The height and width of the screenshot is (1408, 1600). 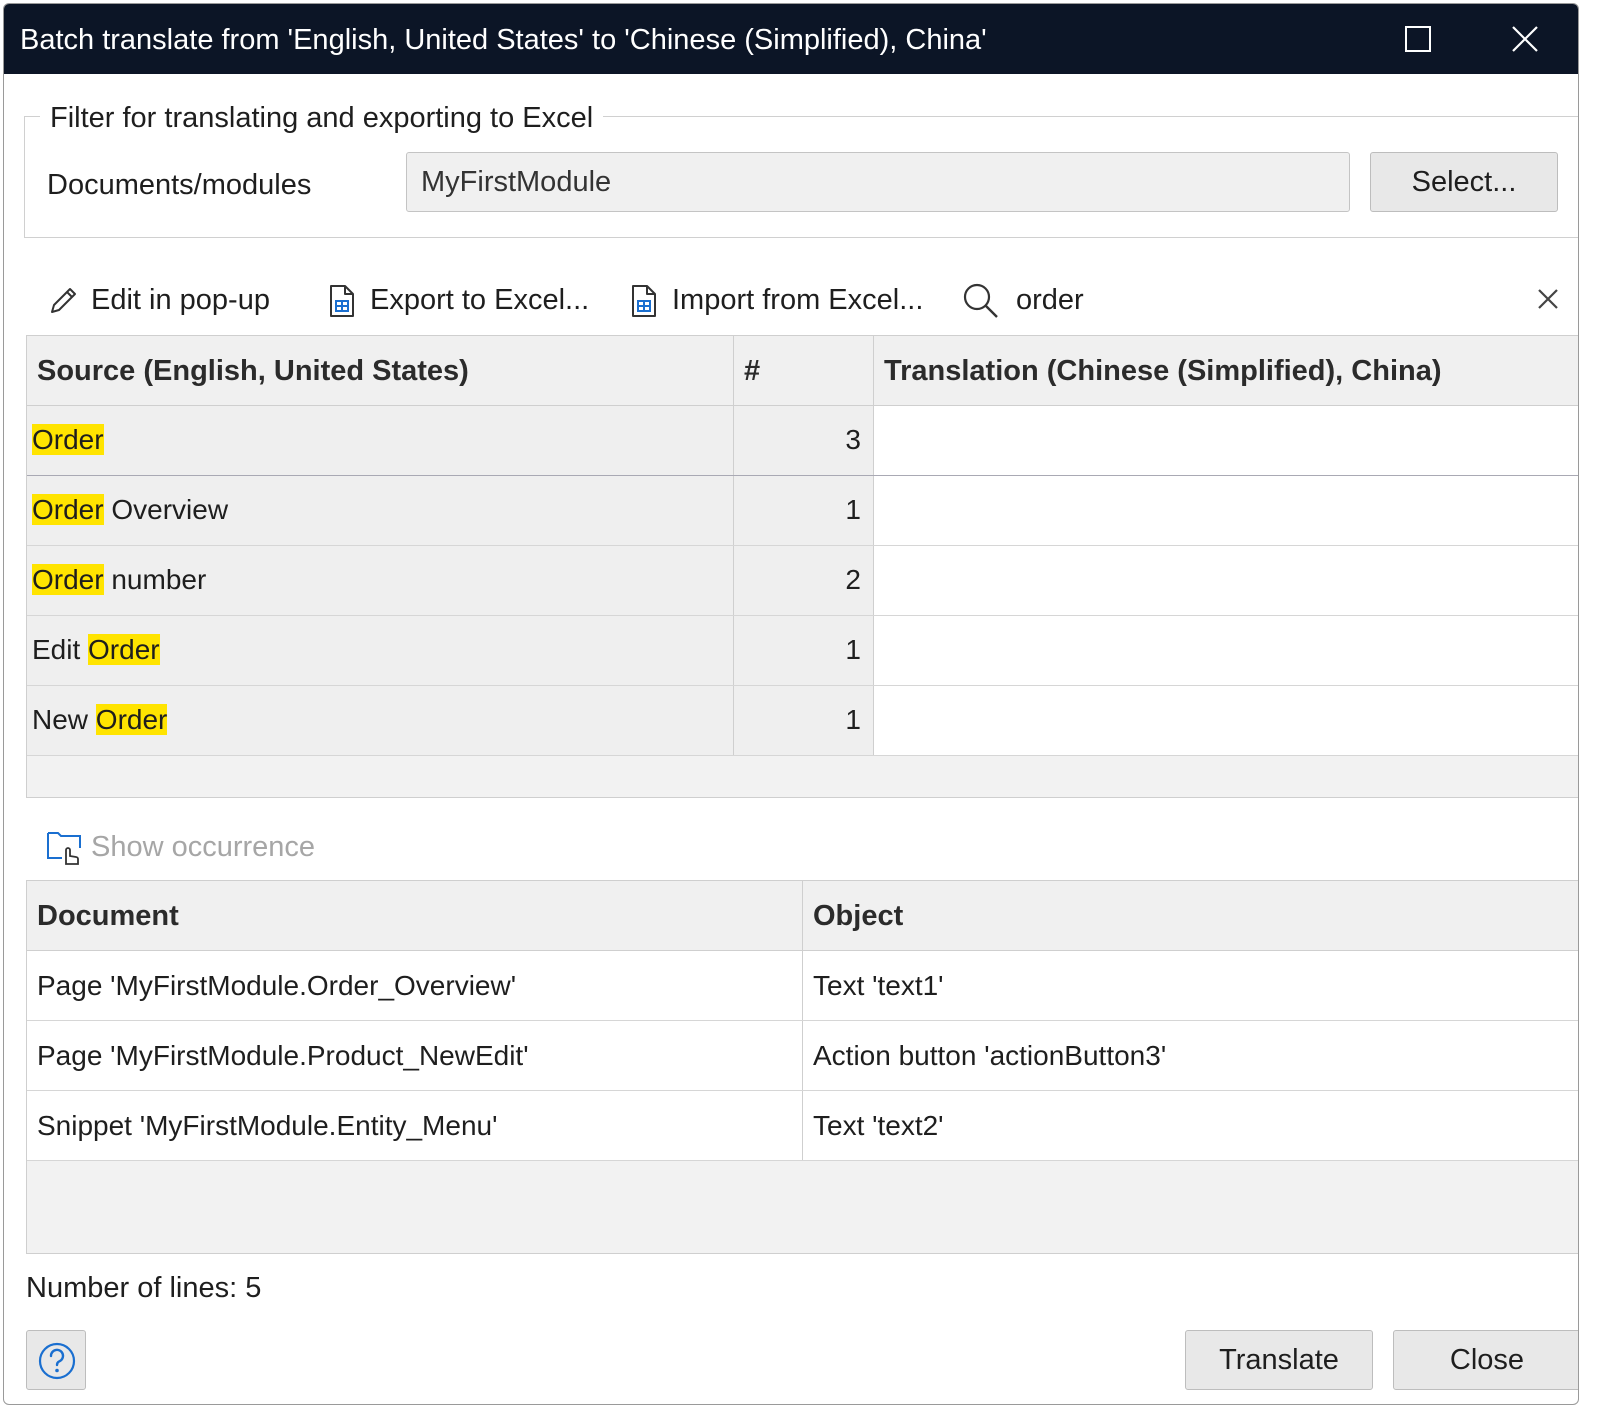 What do you see at coordinates (380, 650) in the screenshot?
I see `source-cell: Edit Order` at bounding box center [380, 650].